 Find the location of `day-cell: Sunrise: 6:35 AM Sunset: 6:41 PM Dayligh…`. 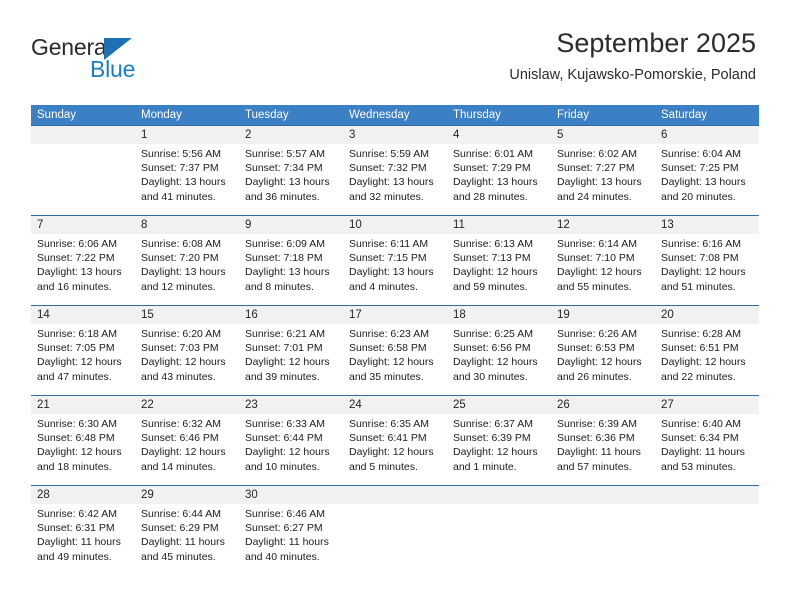

day-cell: Sunrise: 6:35 AM Sunset: 6:41 PM Dayligh… is located at coordinates (395, 449).